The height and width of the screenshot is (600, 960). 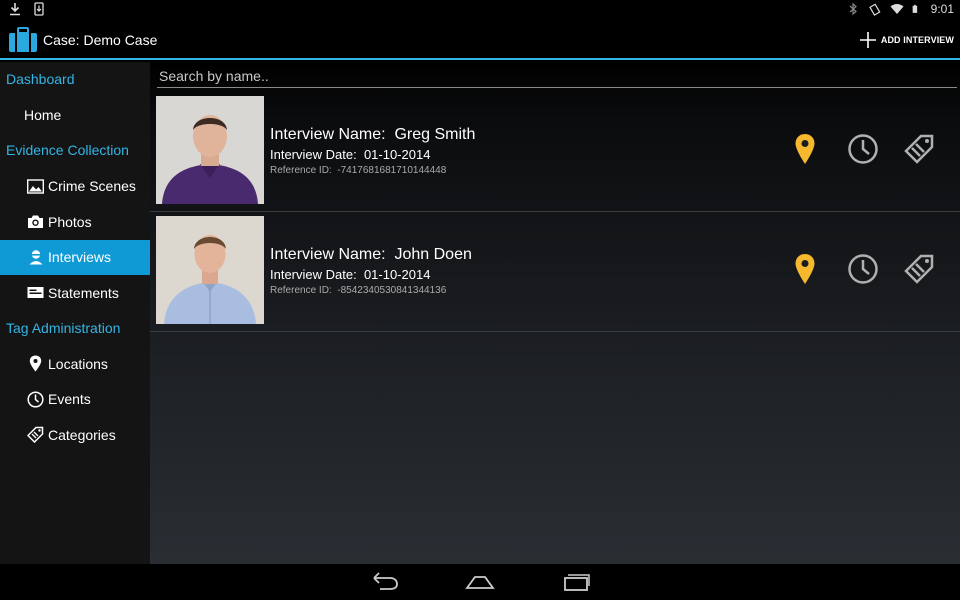 I want to click on sidebar-item-label: Events, so click(x=69, y=399).